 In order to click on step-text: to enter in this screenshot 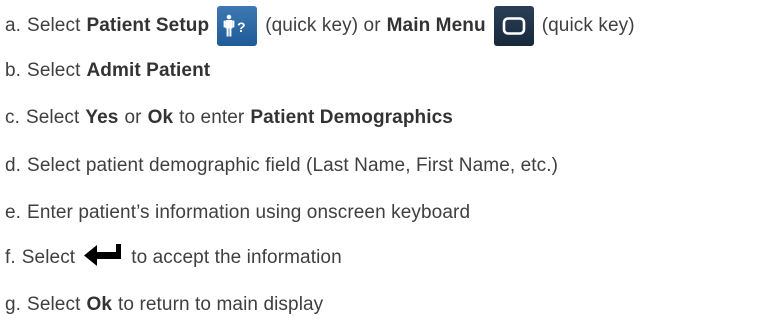, I will do `click(212, 117)`.